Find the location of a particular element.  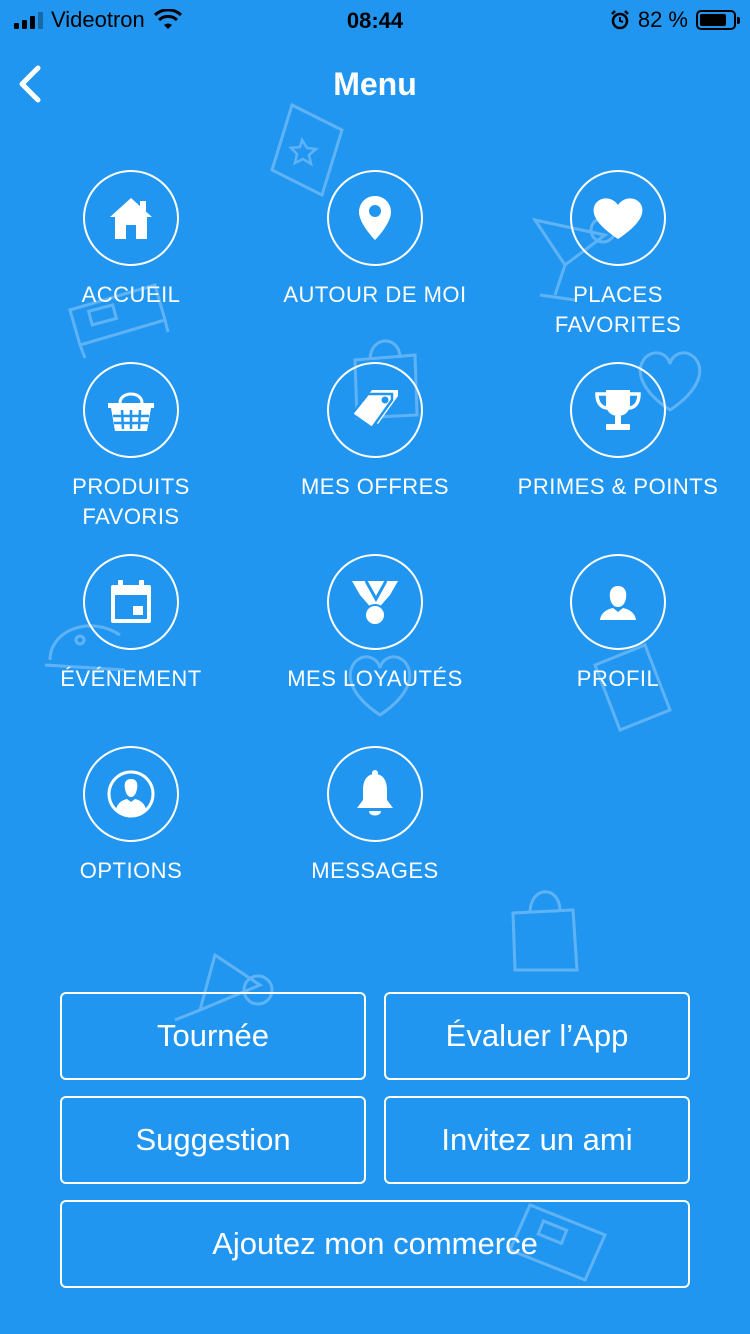

tour-button: Tournée is located at coordinates (213, 1036).